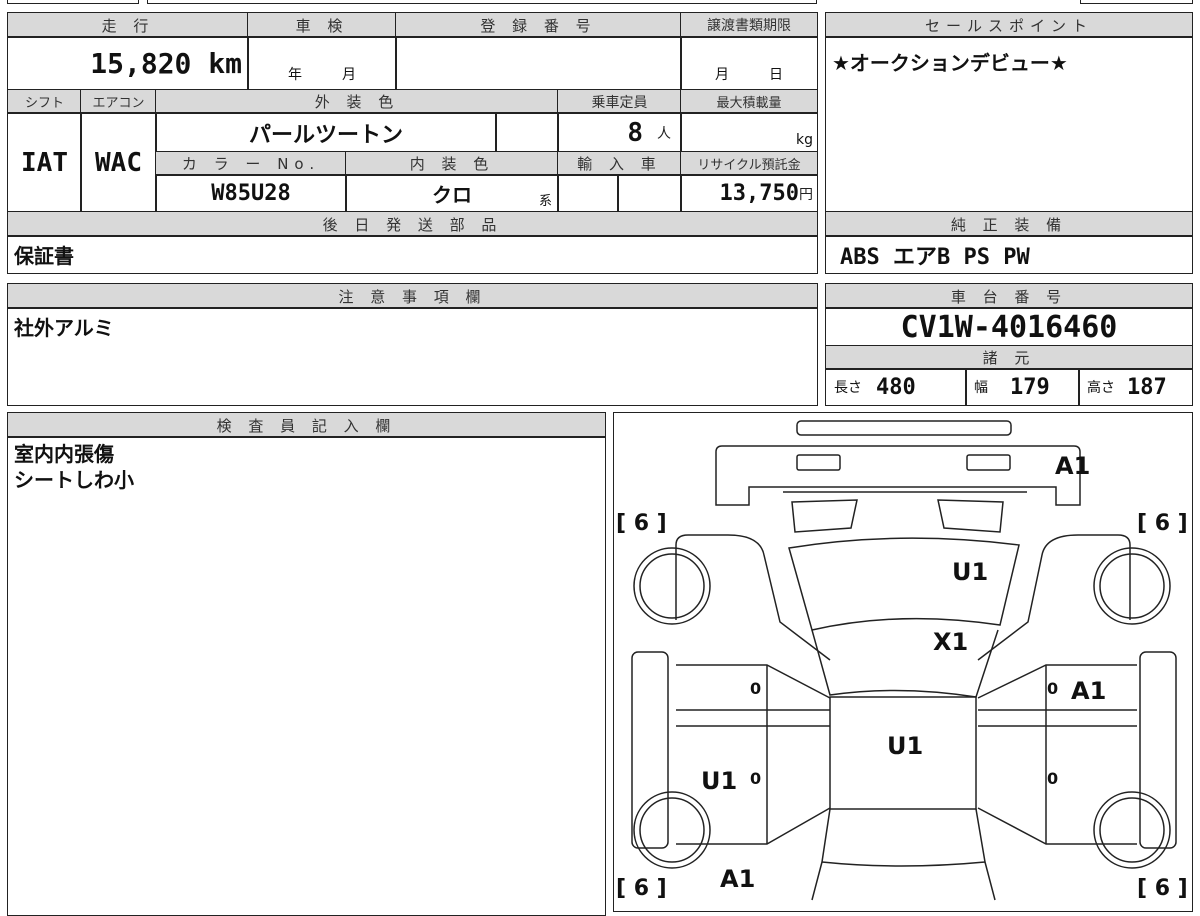 Image resolution: width=1200 pixels, height=916 pixels. I want to click on exterior-color-value: パールツートン, so click(326, 132).